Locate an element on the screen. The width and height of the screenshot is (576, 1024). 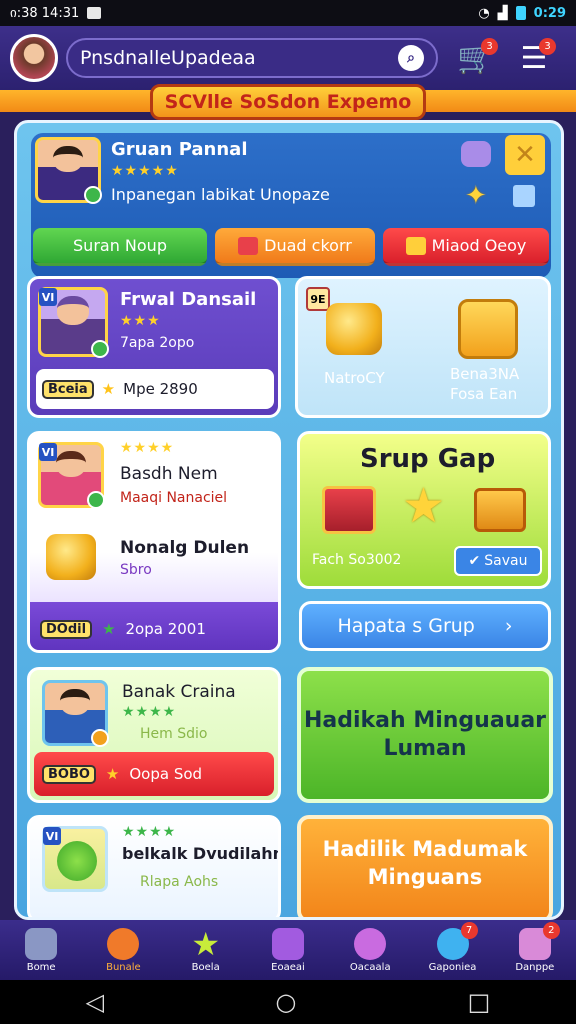
second-value: 2opa 2001 is located at coordinates (165, 629).